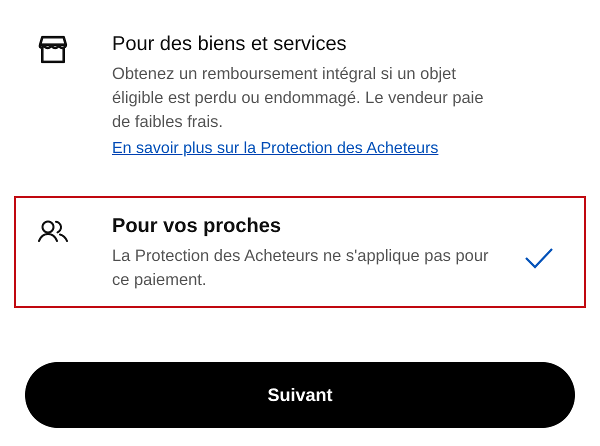 Image resolution: width=600 pixels, height=446 pixels. I want to click on learn-more-link: En savoir plus sur la Protection des Acheteurs, so click(302, 149).